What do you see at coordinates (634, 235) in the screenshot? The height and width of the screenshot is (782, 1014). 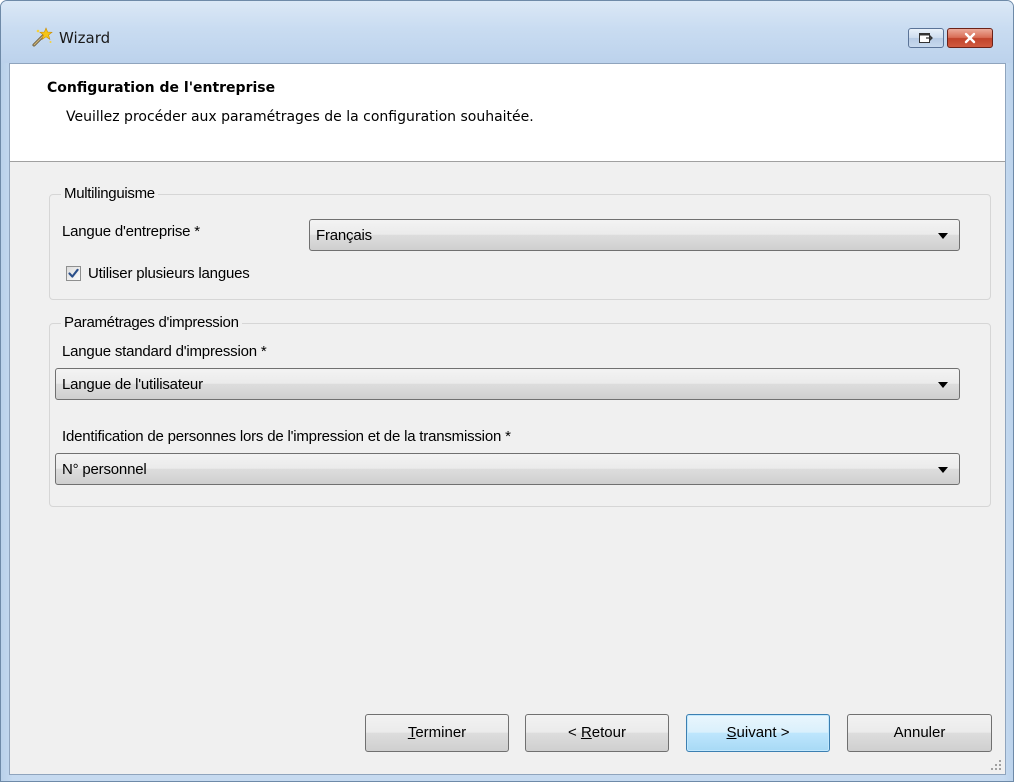 I see `company-language-select: Français` at bounding box center [634, 235].